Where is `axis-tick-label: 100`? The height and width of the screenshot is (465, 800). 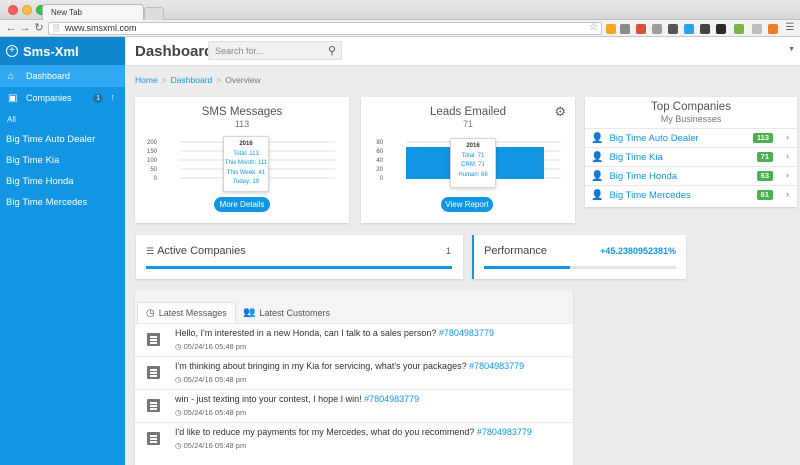 axis-tick-label: 100 is located at coordinates (152, 161).